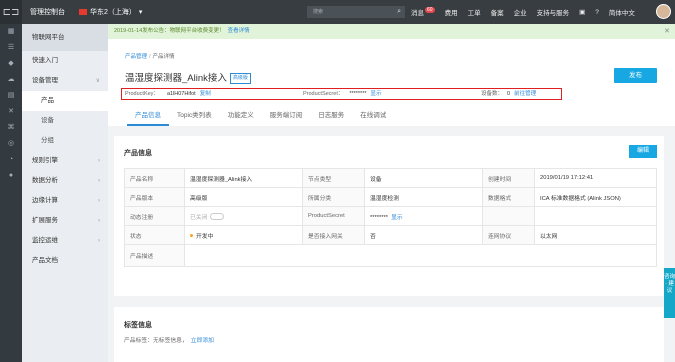 The image size is (675, 362). Describe the element at coordinates (169, 31) in the screenshot. I see `notice-text: 2019-01-14发布公告：物联网平台收费变更！` at that location.